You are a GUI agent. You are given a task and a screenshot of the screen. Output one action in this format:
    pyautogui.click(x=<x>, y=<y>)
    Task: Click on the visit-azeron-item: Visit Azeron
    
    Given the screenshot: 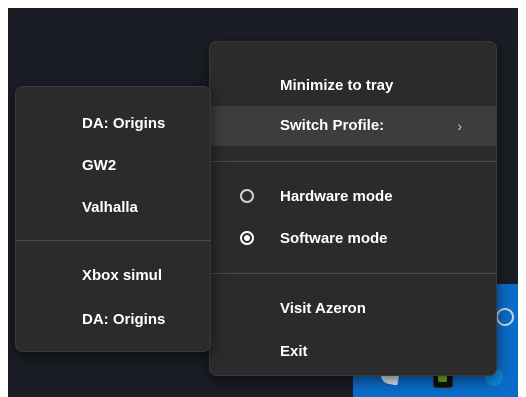 What is the action you would take?
    pyautogui.click(x=353, y=309)
    